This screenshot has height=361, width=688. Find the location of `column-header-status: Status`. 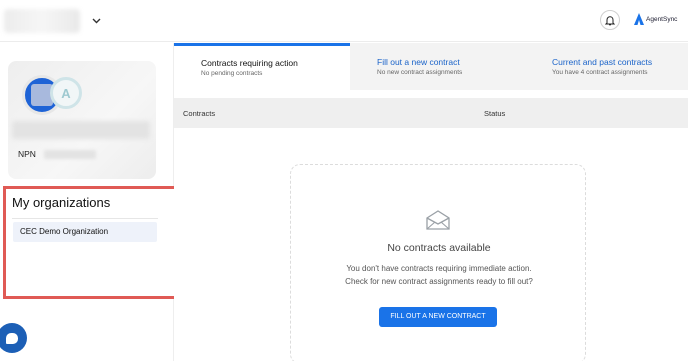

column-header-status: Status is located at coordinates (495, 113).